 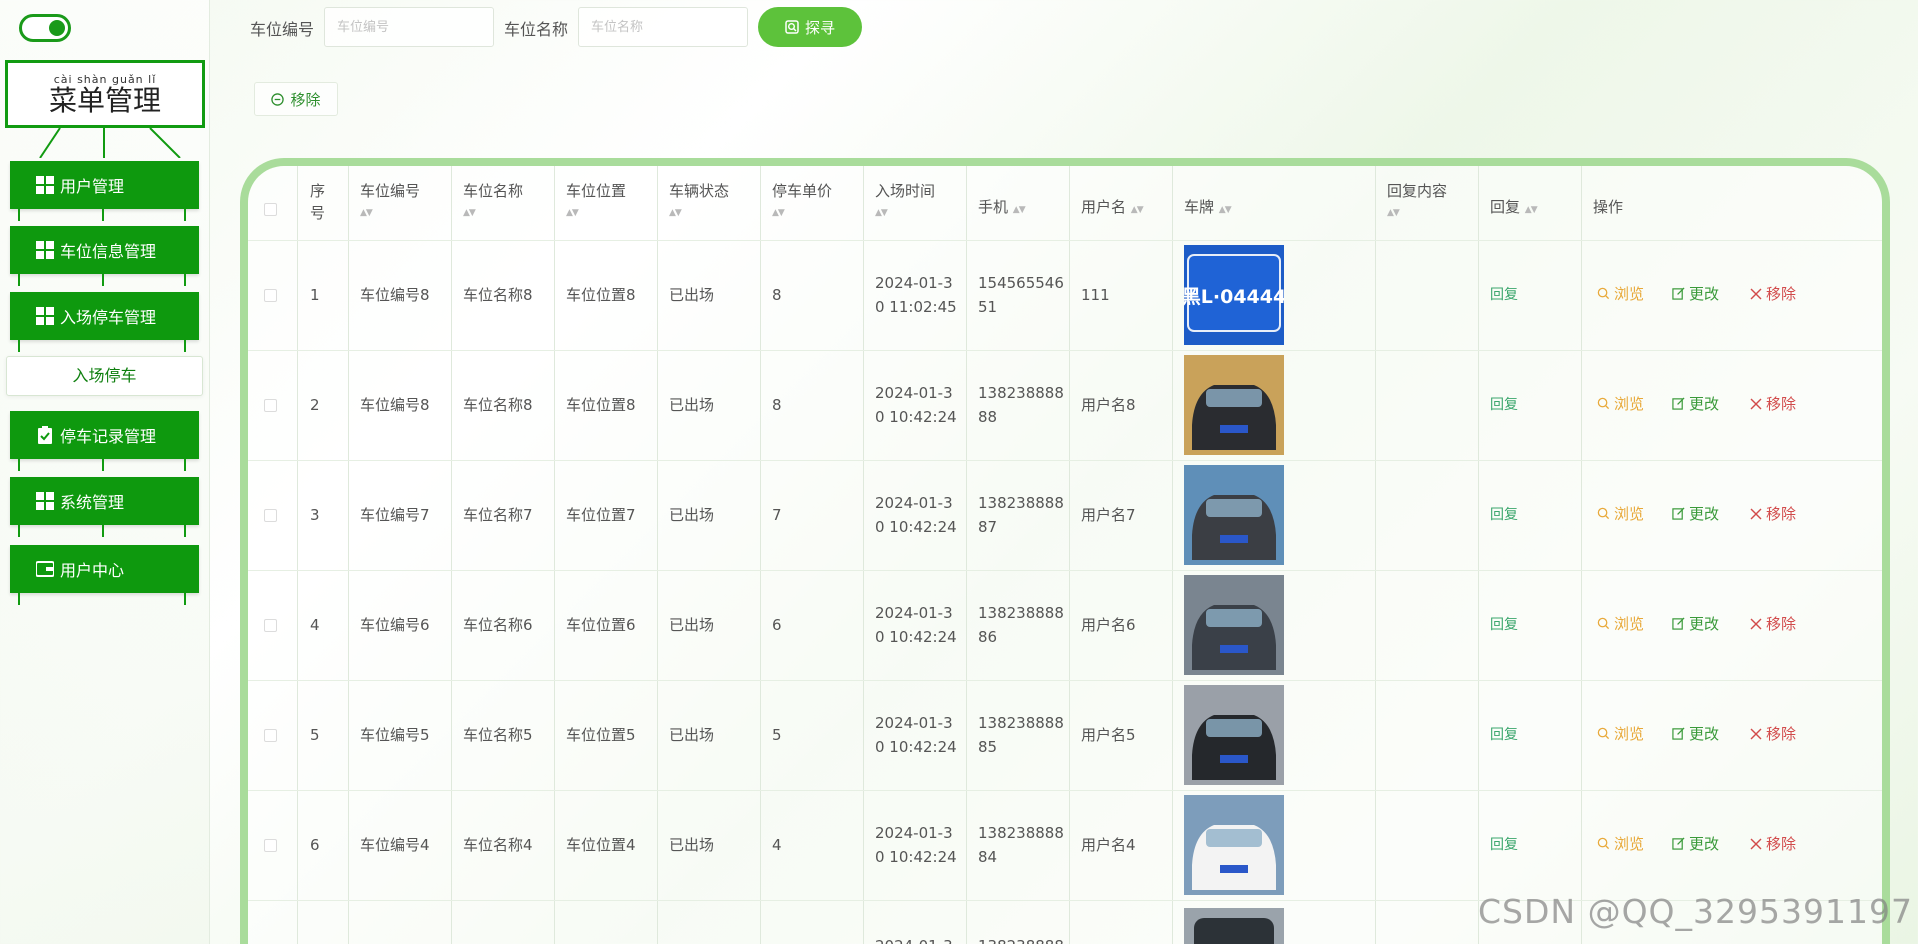 What do you see at coordinates (505, 202) in the screenshot?
I see `header-space-name: 车位名称 ▲▼` at bounding box center [505, 202].